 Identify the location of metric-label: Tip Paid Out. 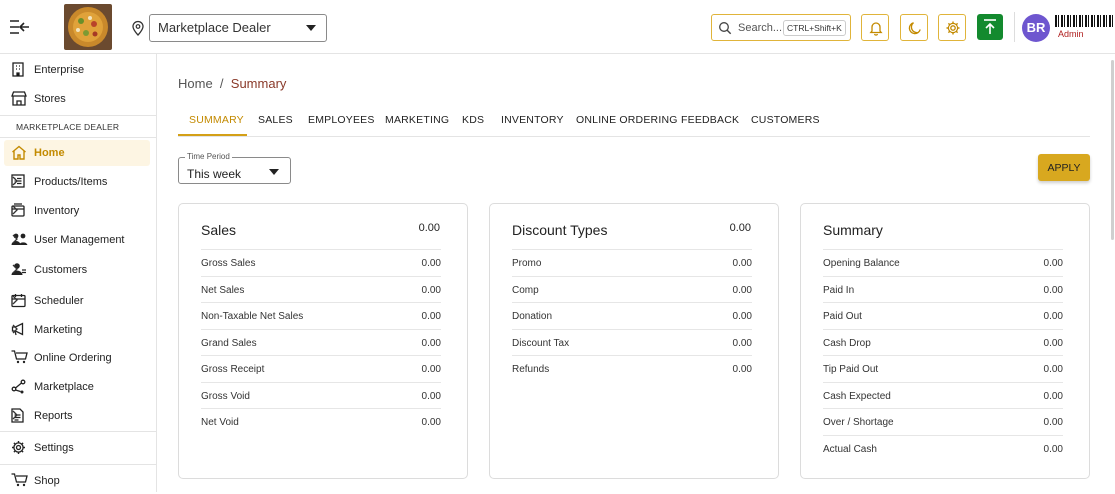
(851, 369).